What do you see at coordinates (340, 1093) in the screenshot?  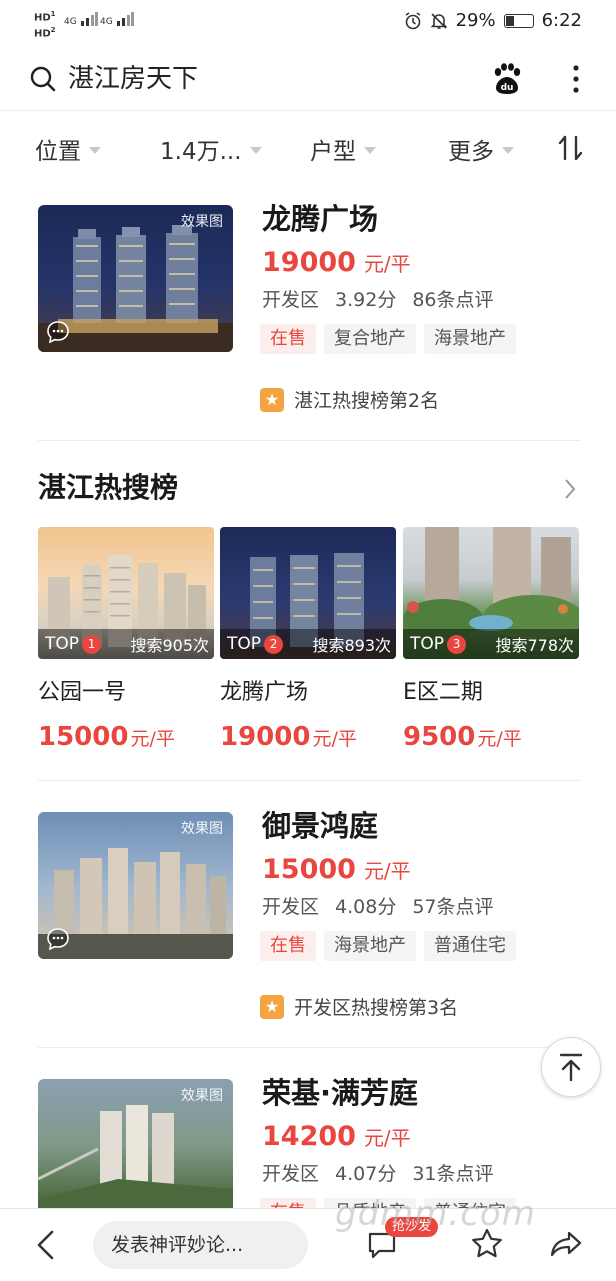 I see `listing-title: 荣基·满芳庭` at bounding box center [340, 1093].